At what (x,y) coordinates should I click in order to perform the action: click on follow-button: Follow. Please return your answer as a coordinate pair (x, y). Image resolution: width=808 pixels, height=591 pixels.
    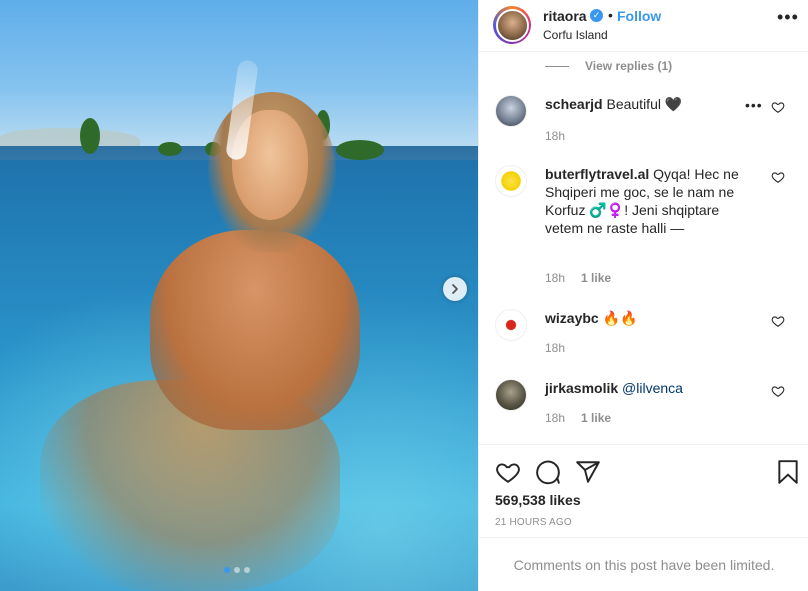
    Looking at the image, I should click on (639, 16).